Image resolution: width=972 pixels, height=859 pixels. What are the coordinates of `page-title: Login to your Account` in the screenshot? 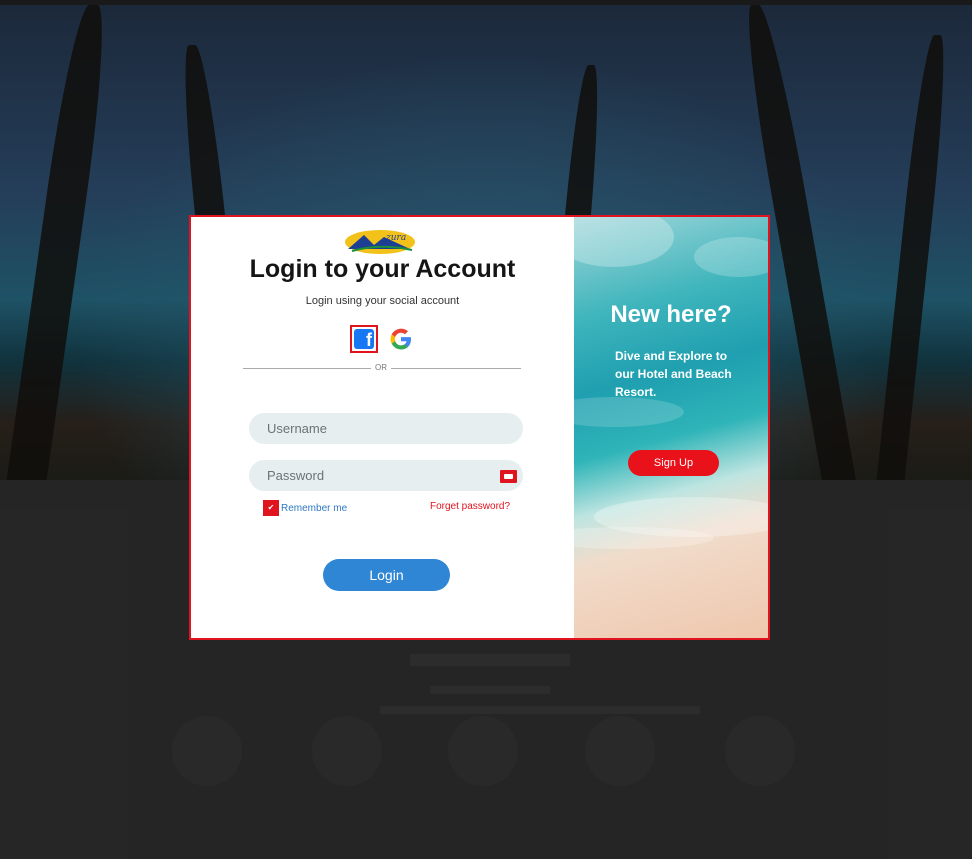 It's located at (382, 269).